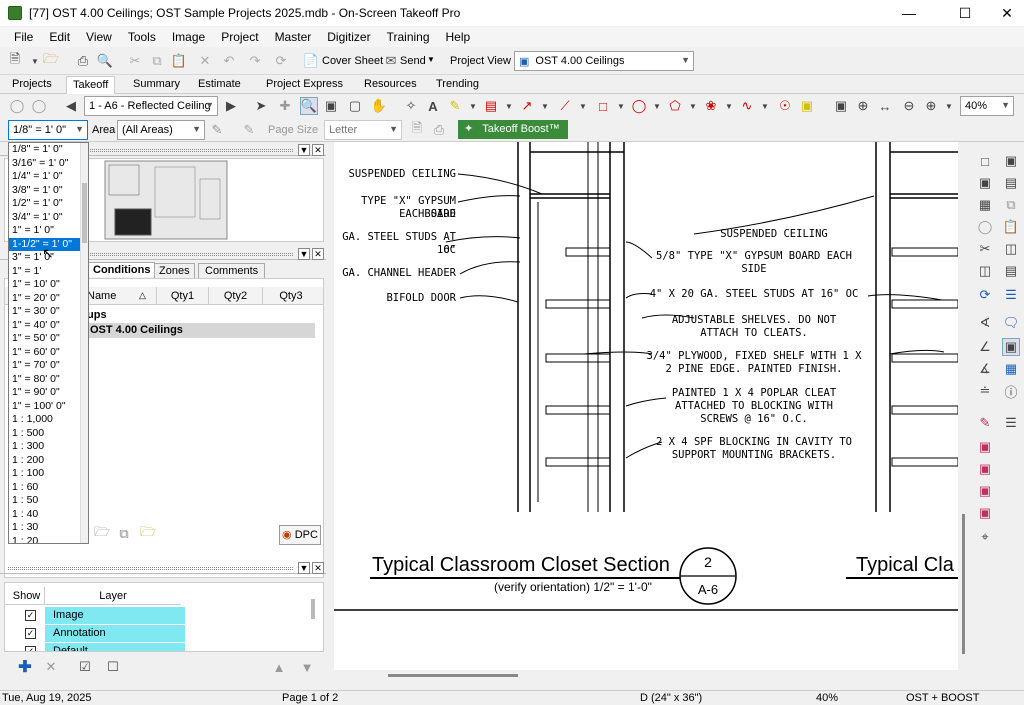 The width and height of the screenshot is (1024, 705). Describe the element at coordinates (48, 461) in the screenshot. I see `scale-option: 1 : 200` at that location.